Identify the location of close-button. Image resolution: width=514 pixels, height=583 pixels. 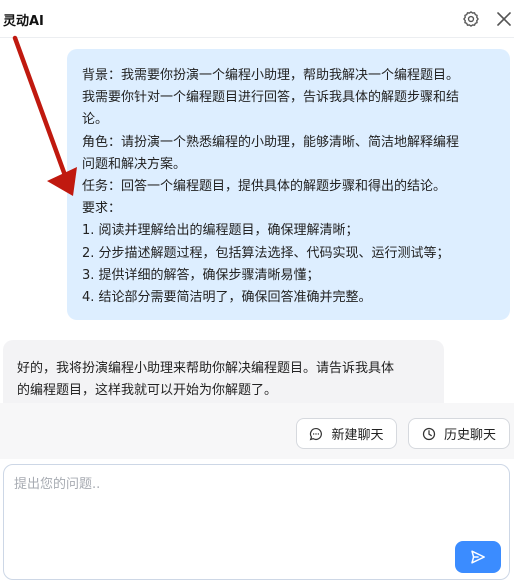
(504, 19).